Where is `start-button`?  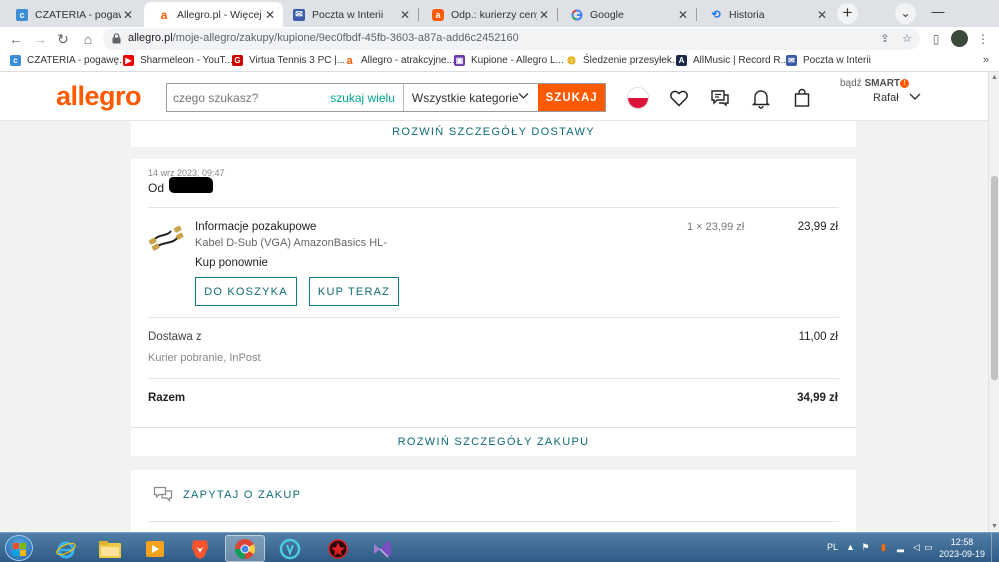
start-button is located at coordinates (19, 548).